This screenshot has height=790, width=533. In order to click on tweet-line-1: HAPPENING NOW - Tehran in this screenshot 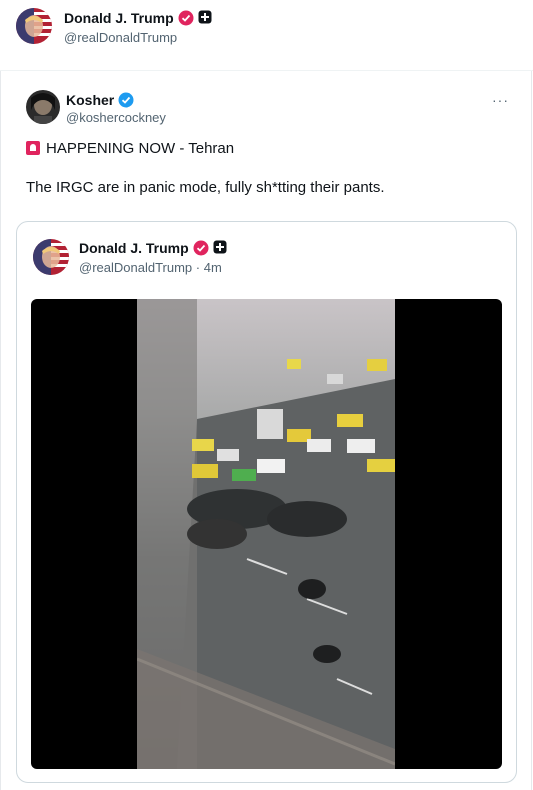, I will do `click(130, 148)`.